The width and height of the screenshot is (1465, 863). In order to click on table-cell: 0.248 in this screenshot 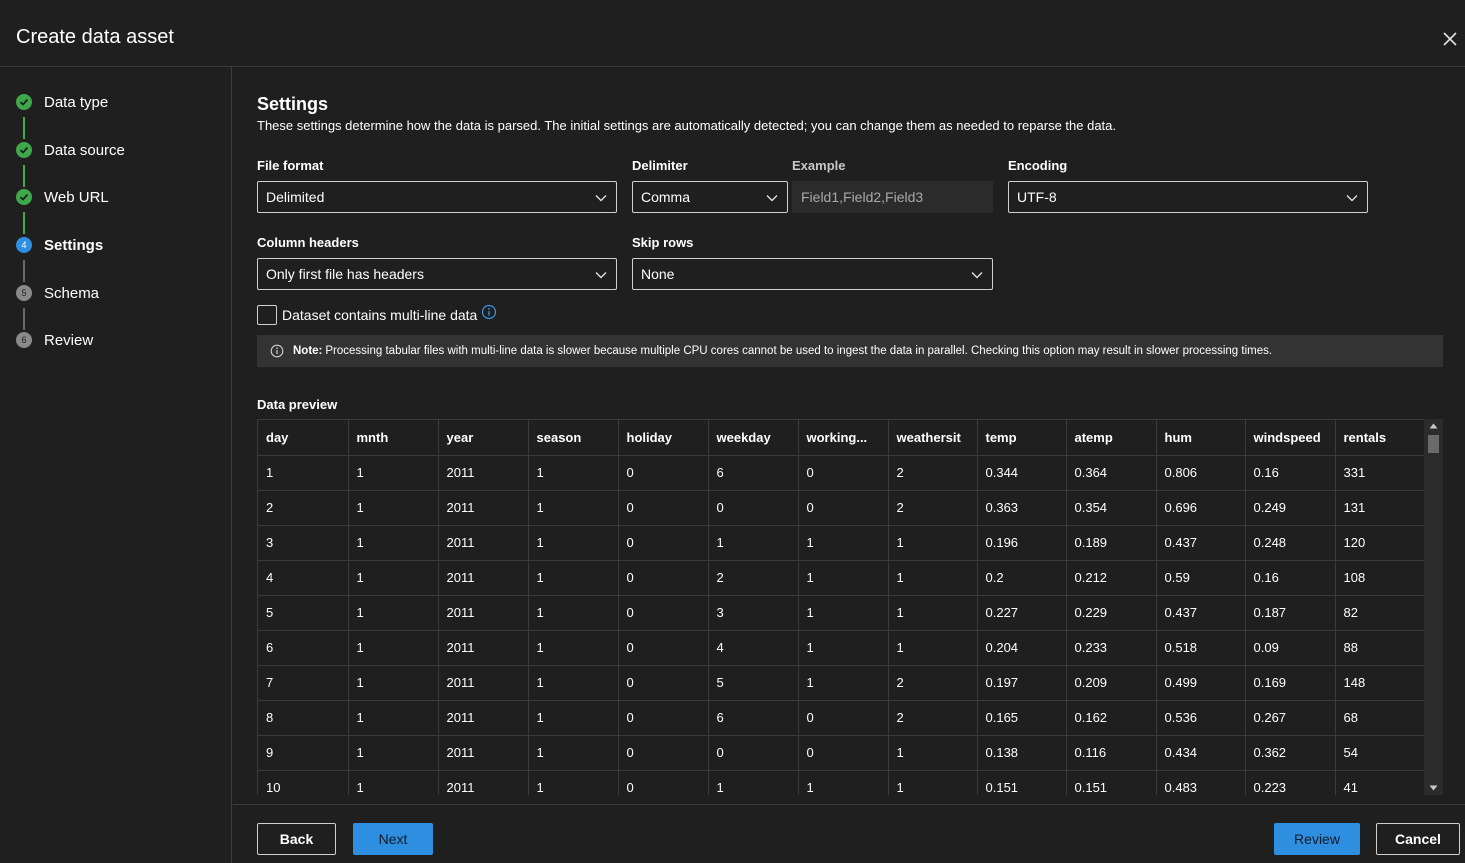, I will do `click(1290, 543)`.